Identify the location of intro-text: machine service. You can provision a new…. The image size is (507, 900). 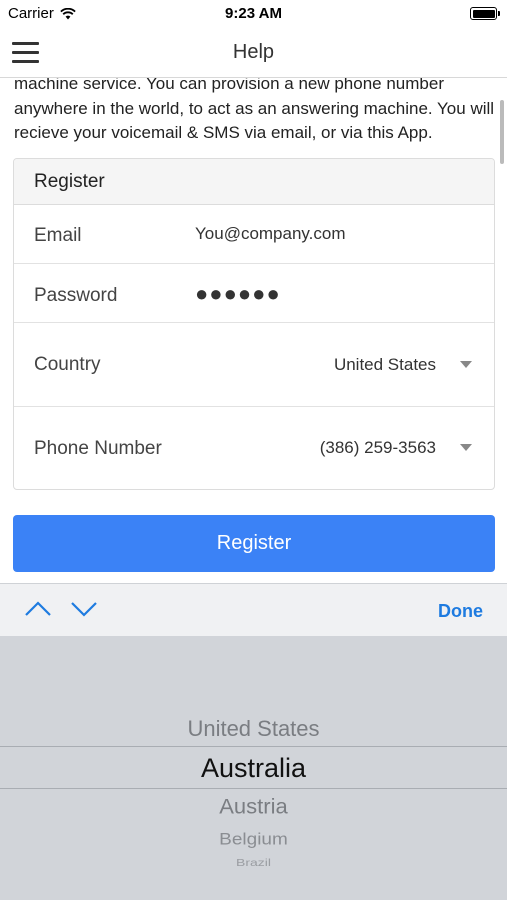
(254, 108).